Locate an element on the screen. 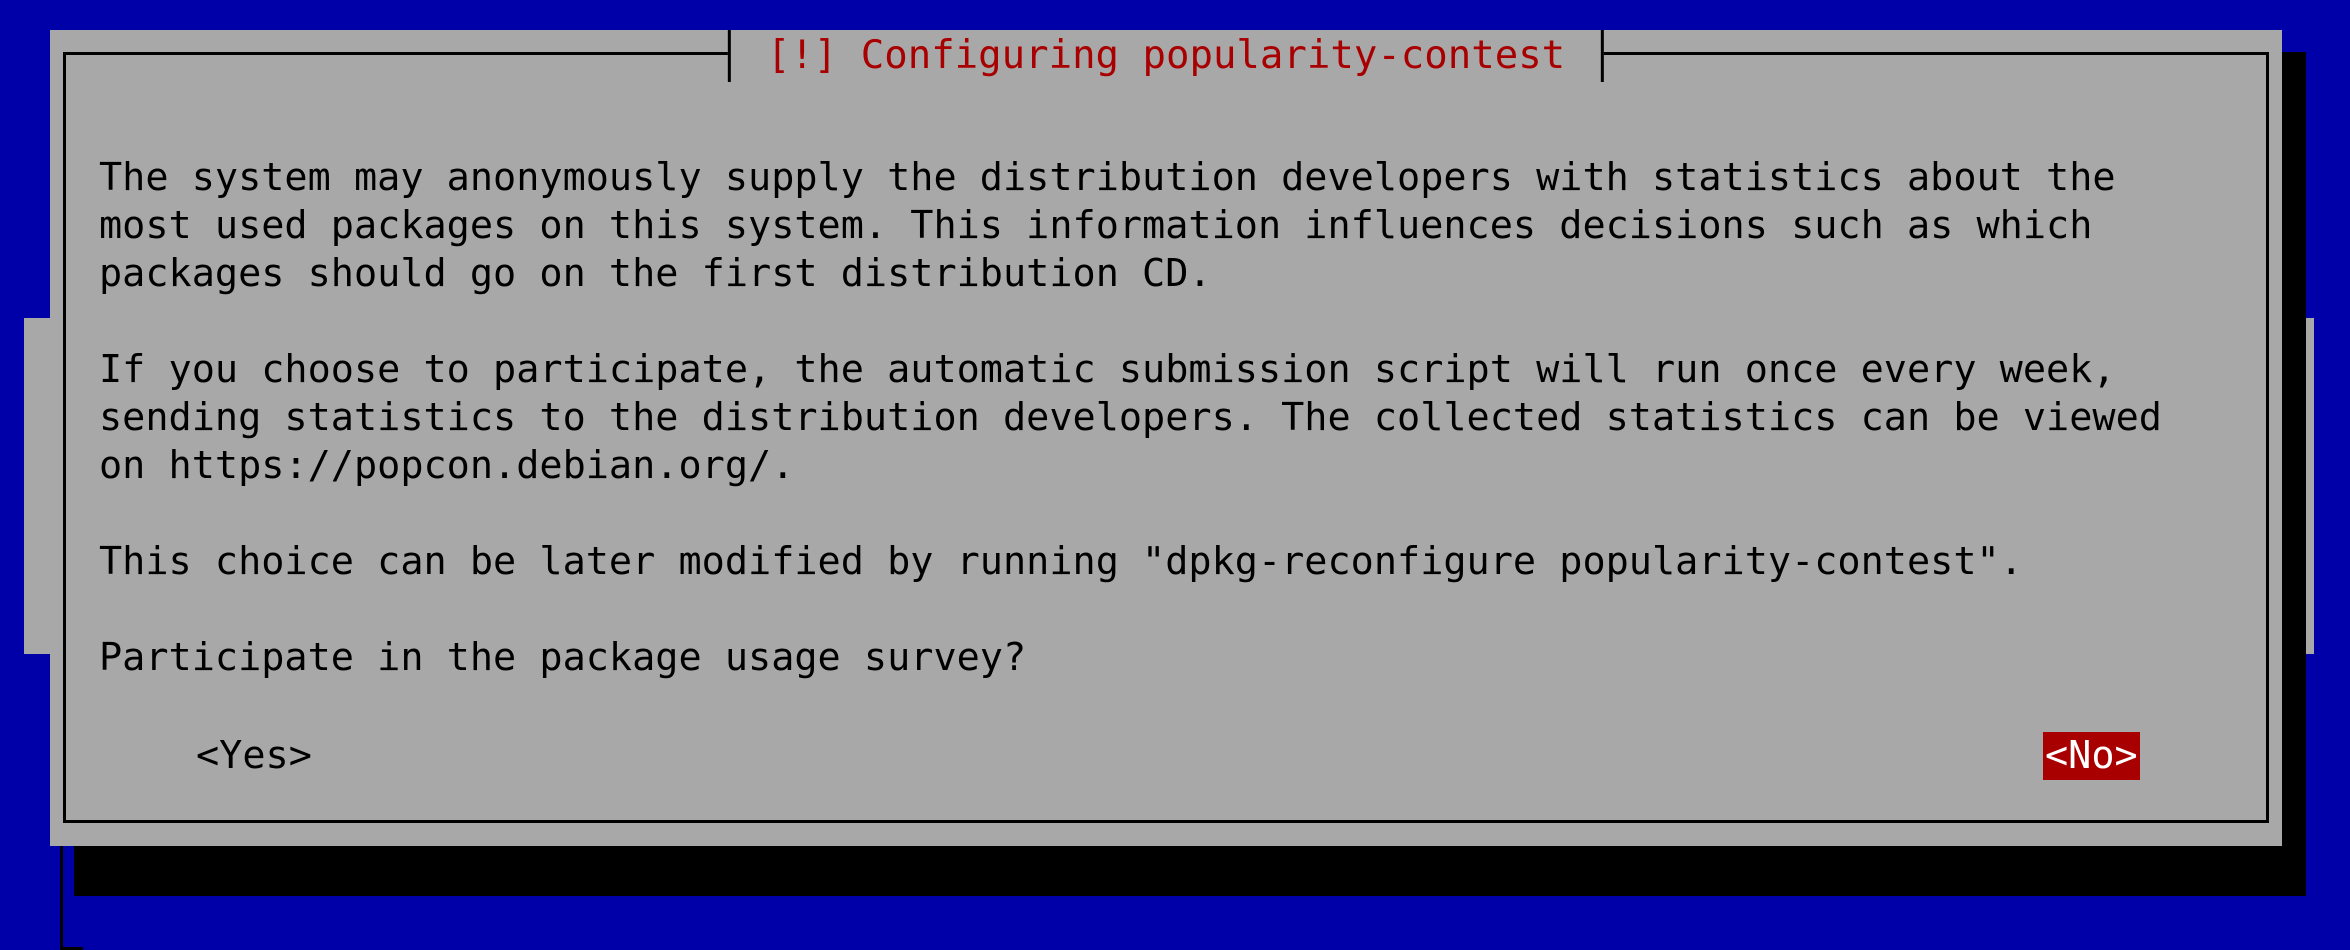  dialog-title: [!] Configuring popularity-contest is located at coordinates (1166, 56).